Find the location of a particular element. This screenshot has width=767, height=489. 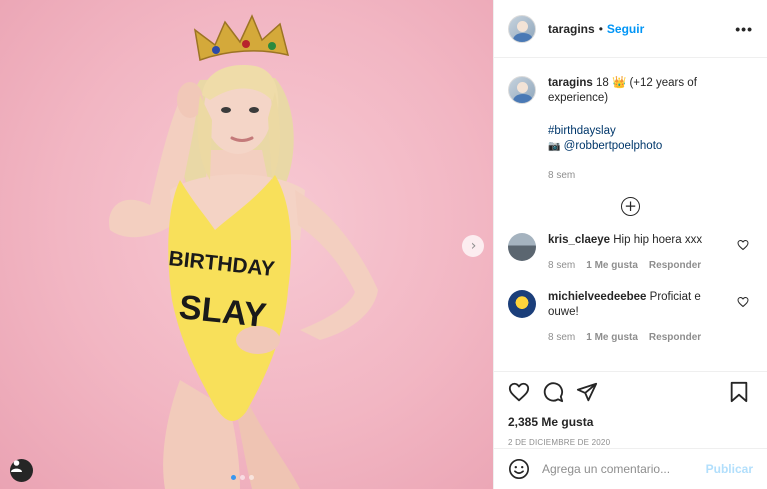

crown is located at coordinates (241, 38).